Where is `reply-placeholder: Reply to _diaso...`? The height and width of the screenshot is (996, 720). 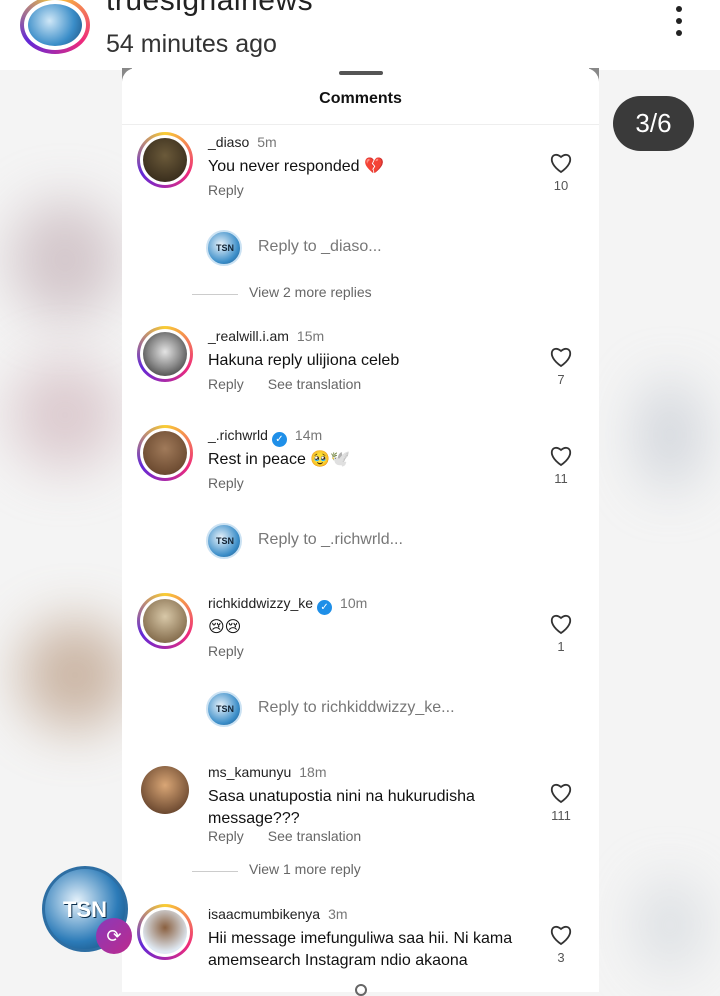
reply-placeholder: Reply to _diaso... is located at coordinates (320, 247).